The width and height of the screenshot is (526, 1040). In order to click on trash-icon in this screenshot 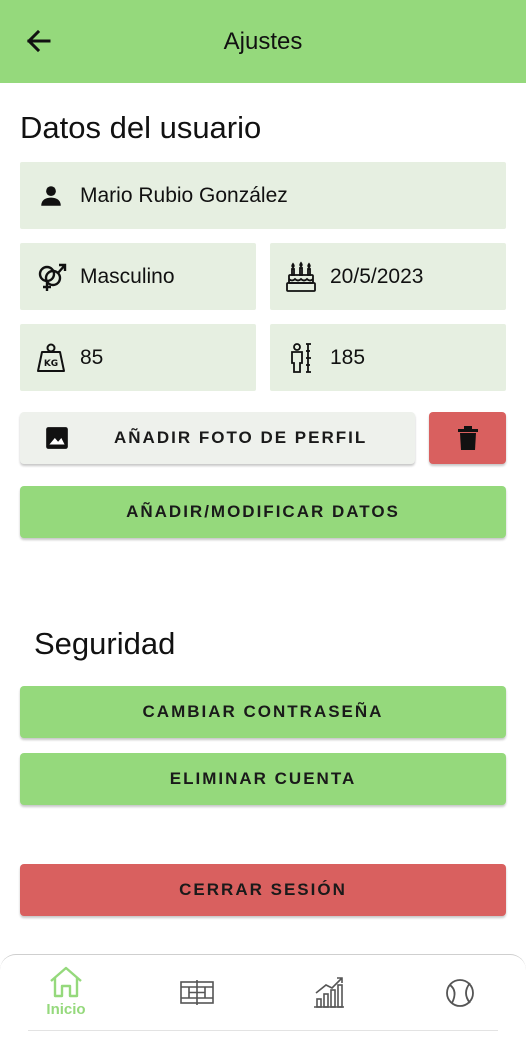, I will do `click(467, 438)`.